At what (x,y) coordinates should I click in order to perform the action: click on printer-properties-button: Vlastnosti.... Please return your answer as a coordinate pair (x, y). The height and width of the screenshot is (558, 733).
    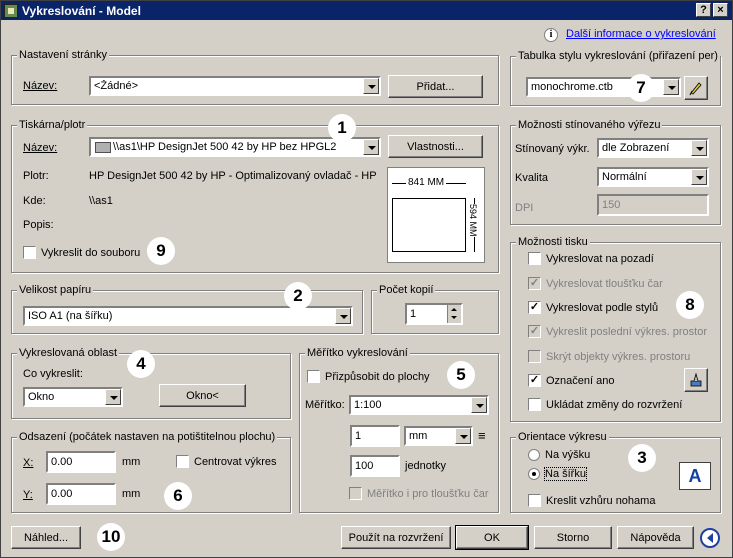
    Looking at the image, I should click on (435, 146).